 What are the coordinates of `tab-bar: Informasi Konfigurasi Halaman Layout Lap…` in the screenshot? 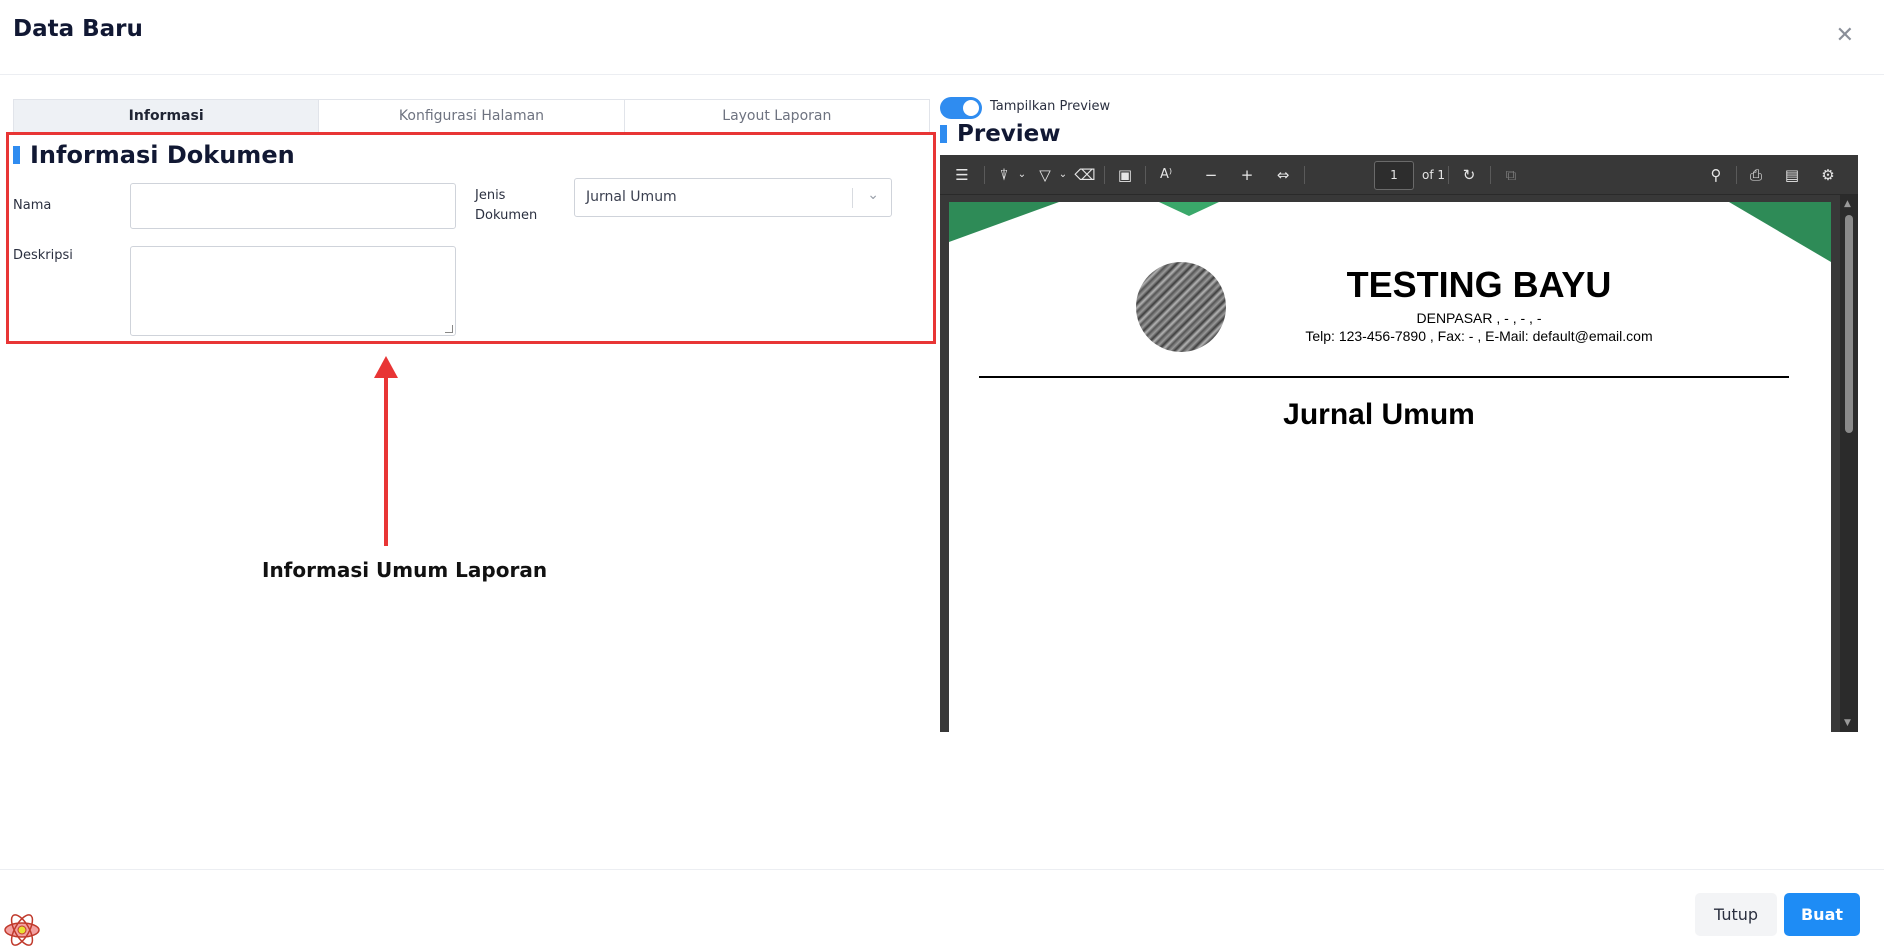 It's located at (471, 116).